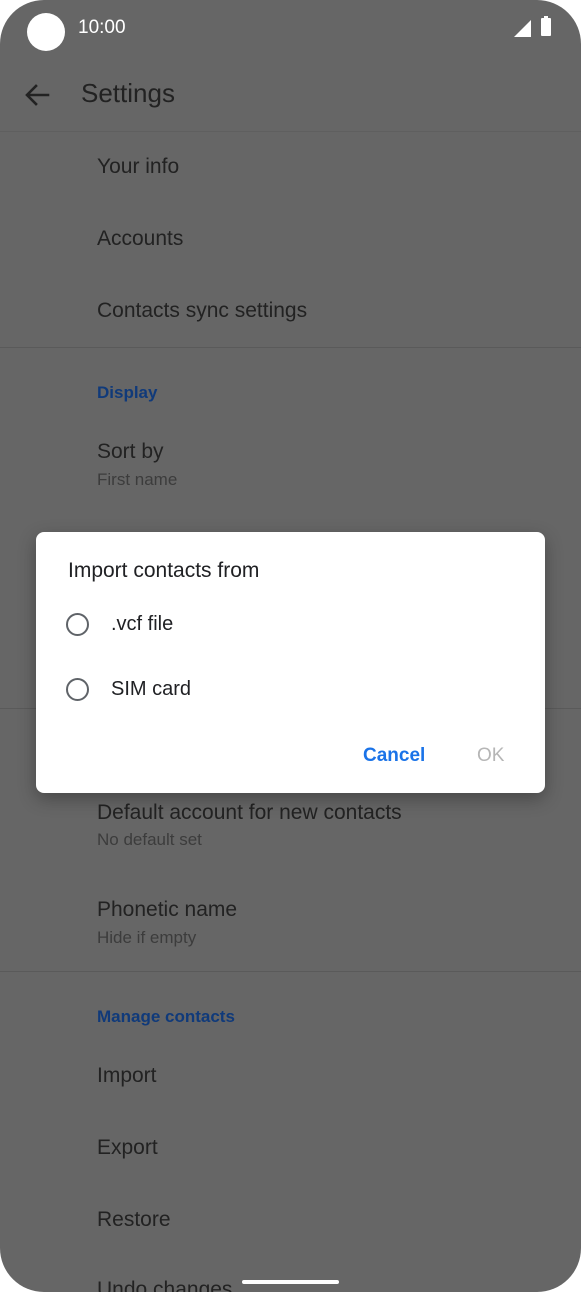 The image size is (581, 1292). I want to click on app-bar: Settings, so click(290, 94).